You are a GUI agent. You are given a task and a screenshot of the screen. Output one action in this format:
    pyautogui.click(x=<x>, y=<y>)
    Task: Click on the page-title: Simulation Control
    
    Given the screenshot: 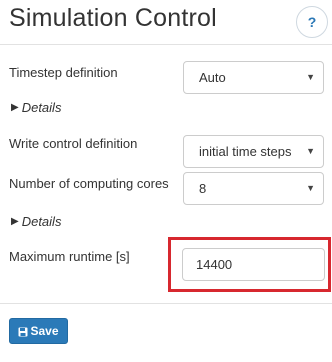 What is the action you would take?
    pyautogui.click(x=113, y=18)
    